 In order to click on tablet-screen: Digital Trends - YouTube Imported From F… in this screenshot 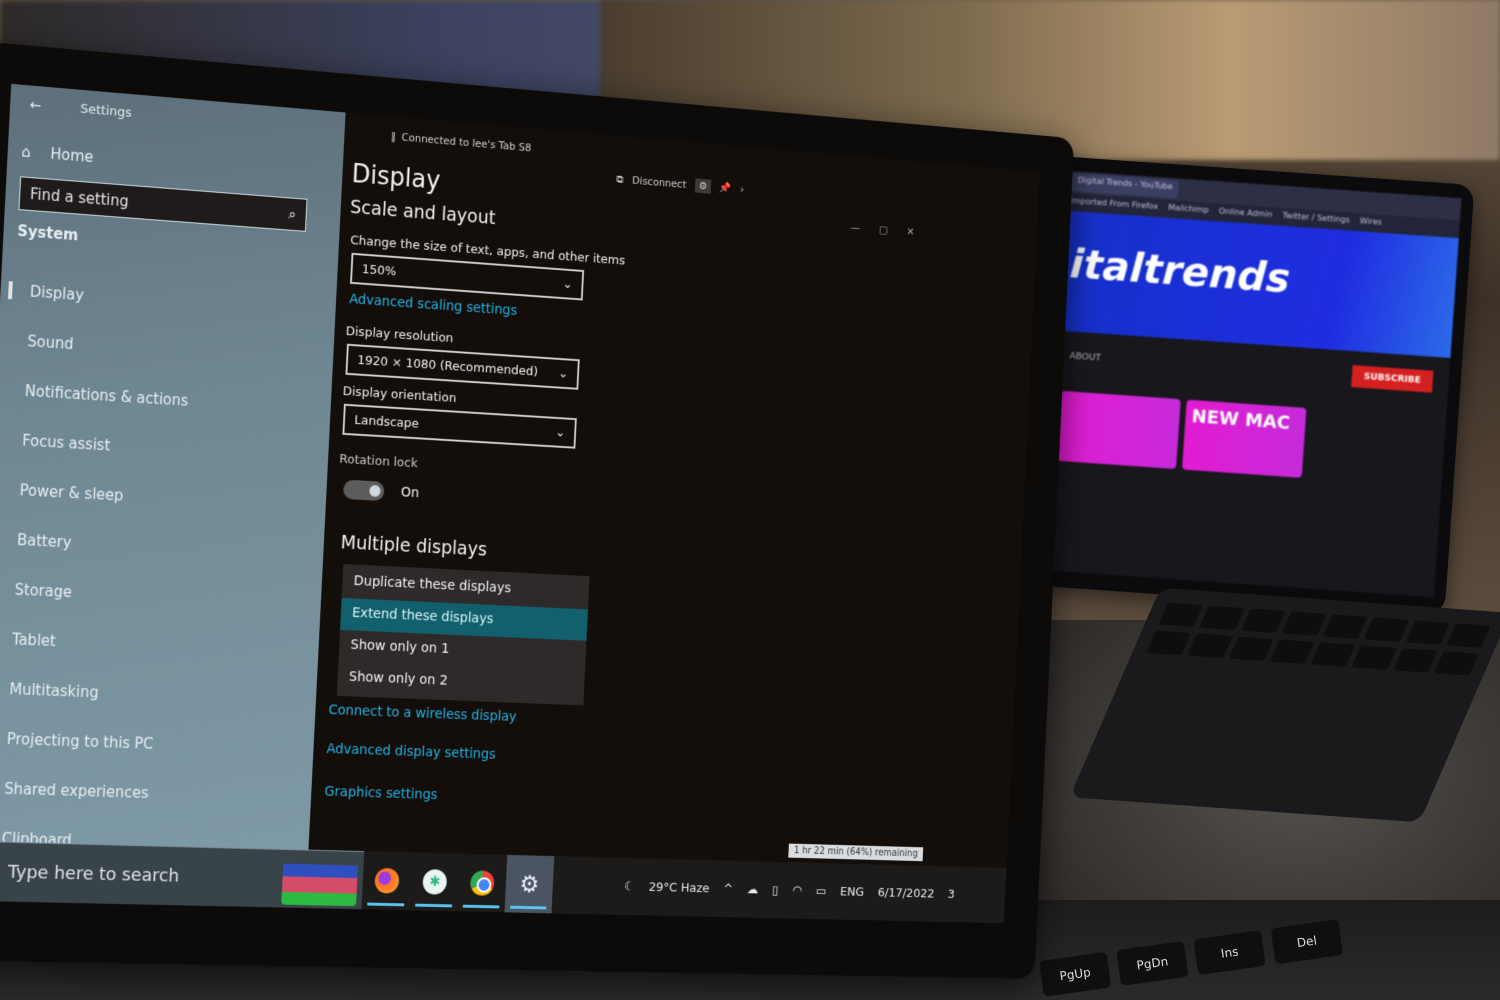, I will do `click(1250, 384)`.